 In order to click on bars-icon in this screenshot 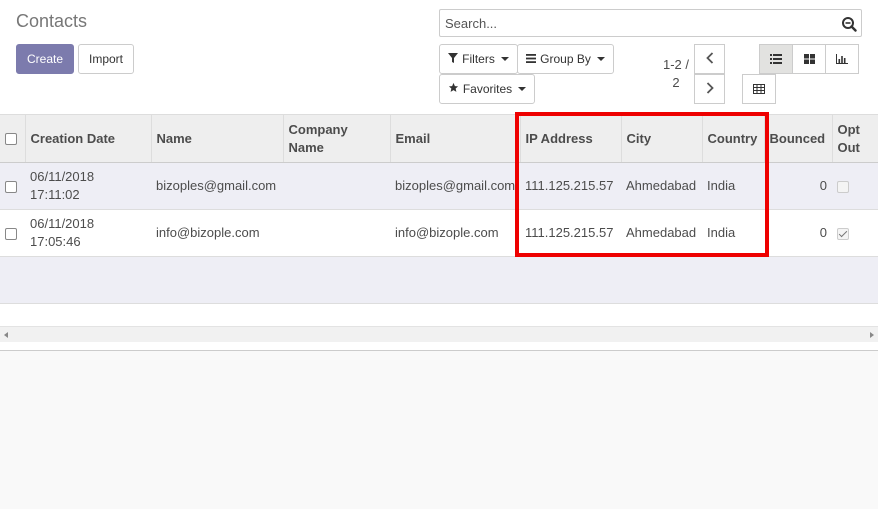, I will do `click(531, 59)`.